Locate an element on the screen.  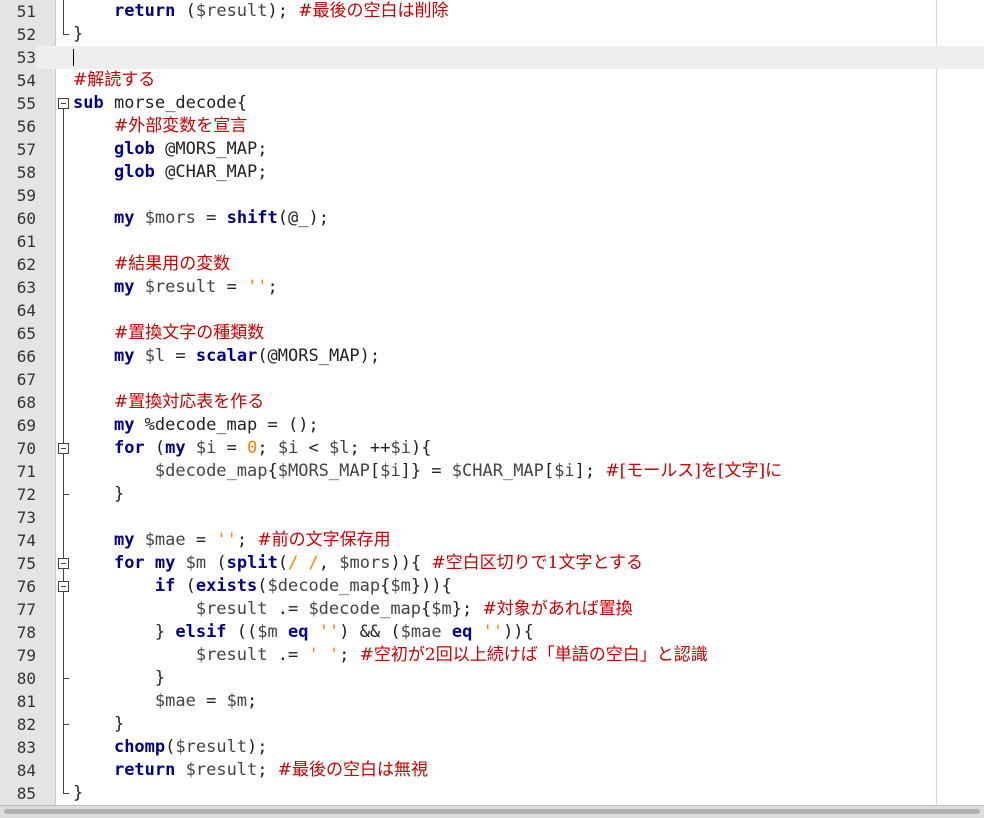
code-text: return ($result); #最後の空白は削除 is located at coordinates (261, 11).